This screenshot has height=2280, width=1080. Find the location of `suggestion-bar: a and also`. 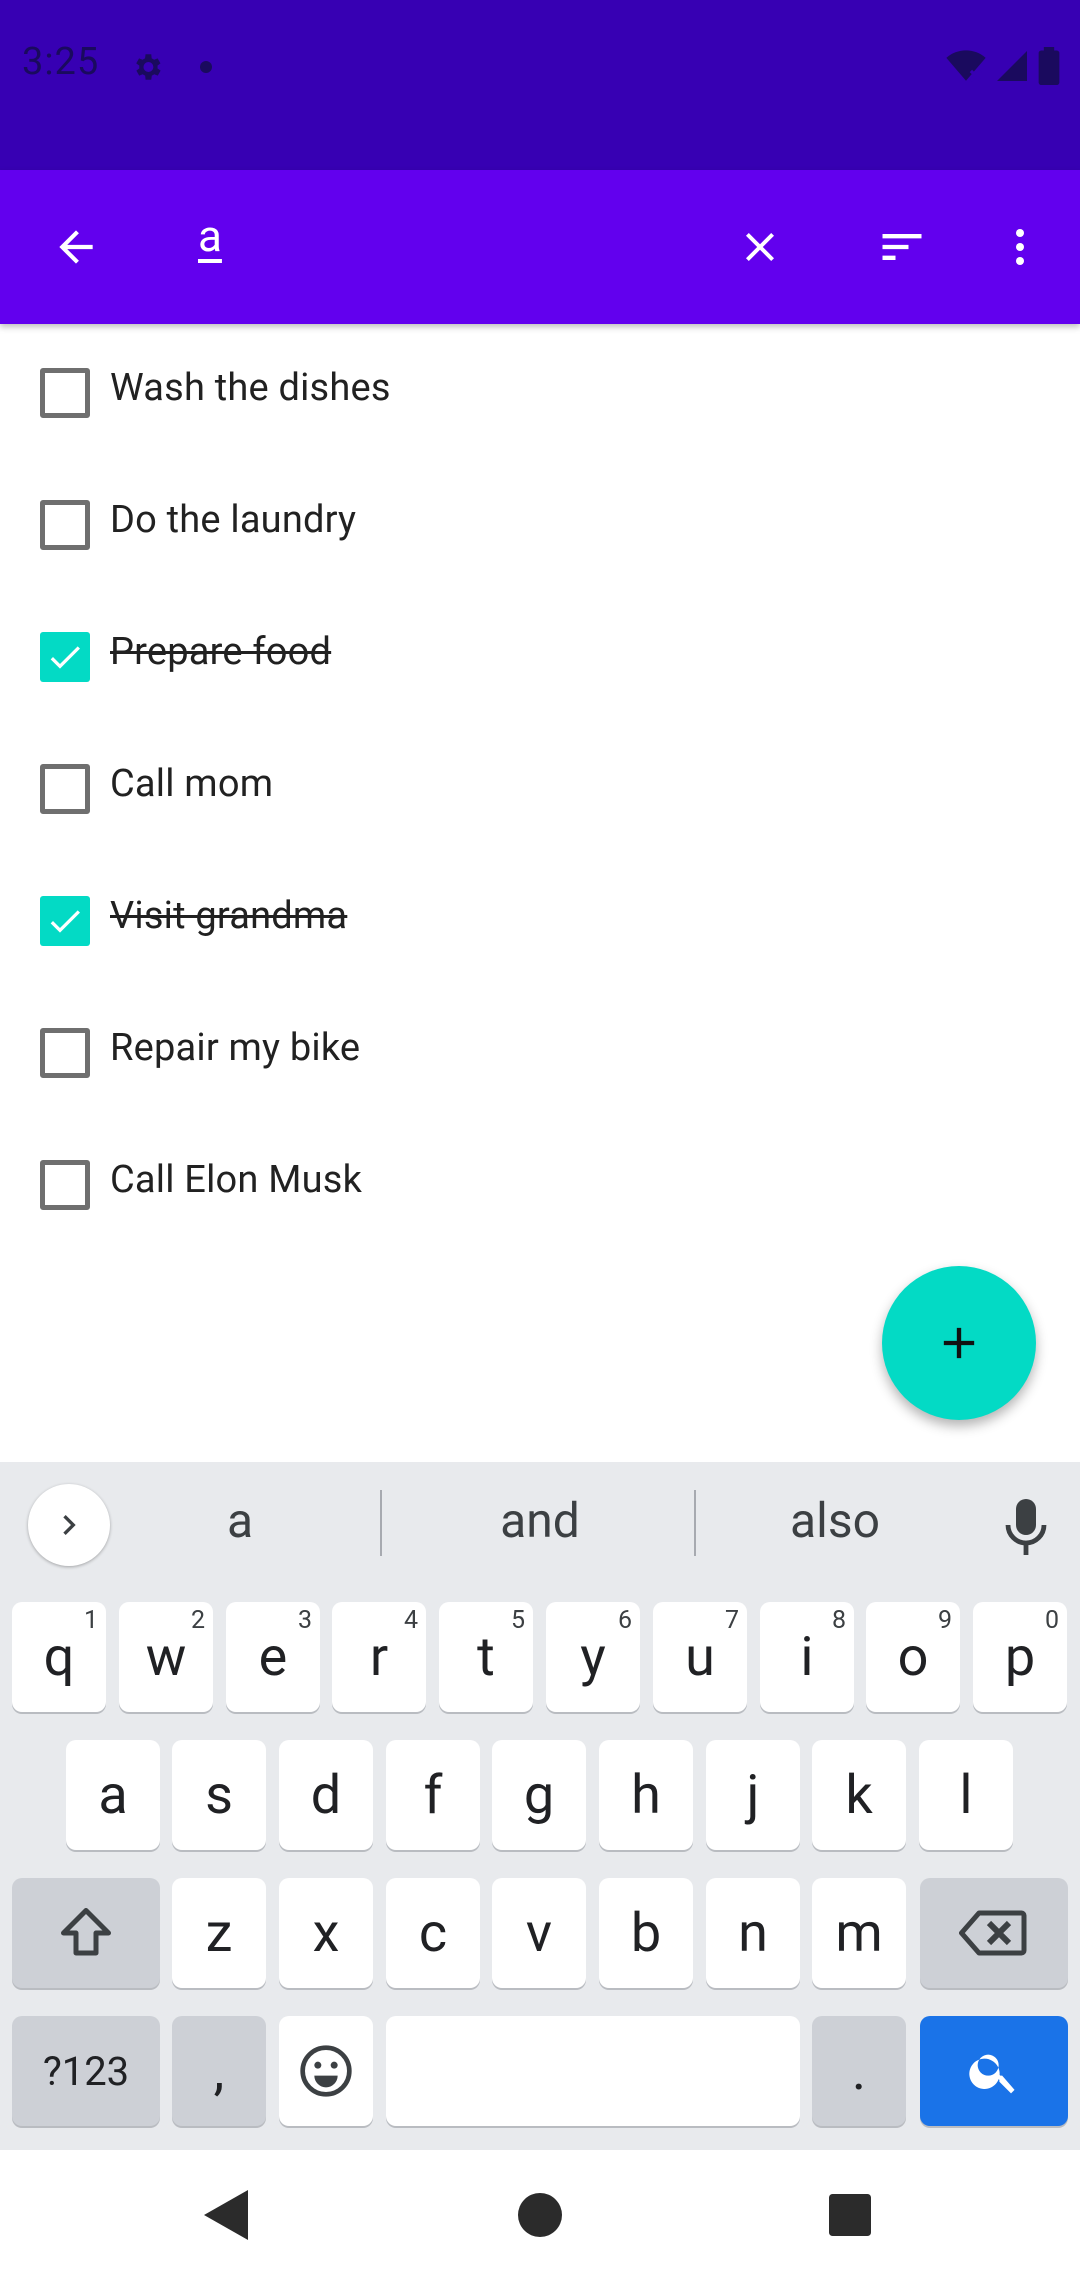

suggestion-bar: a and also is located at coordinates (540, 1523).